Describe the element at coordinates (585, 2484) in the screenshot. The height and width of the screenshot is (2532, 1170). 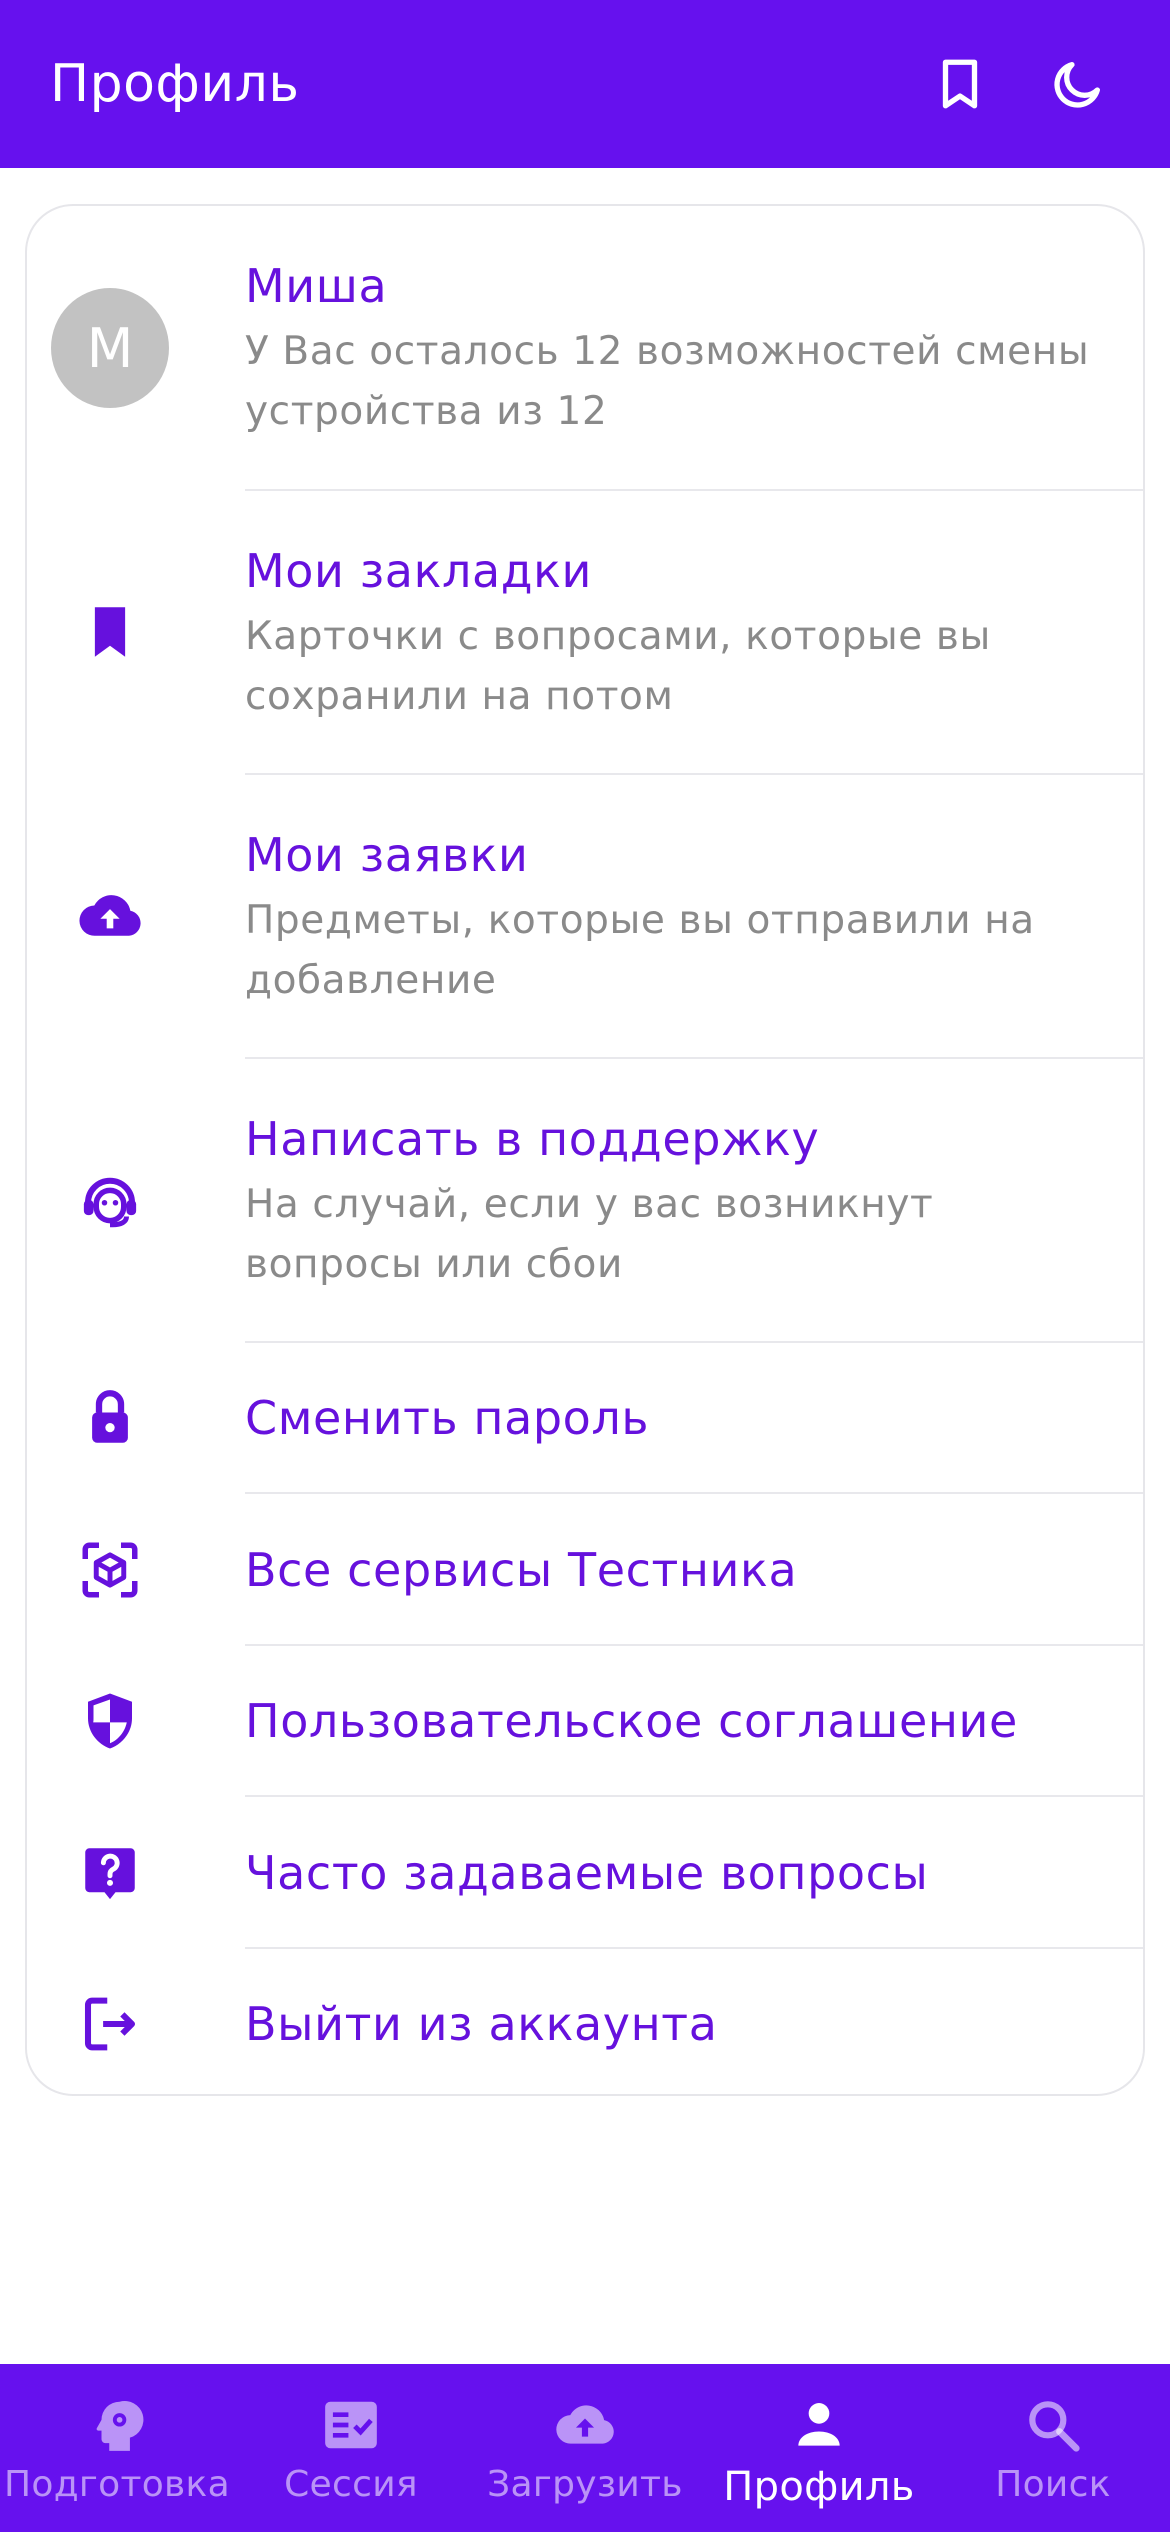
I see `nav-label: Загрузить` at that location.